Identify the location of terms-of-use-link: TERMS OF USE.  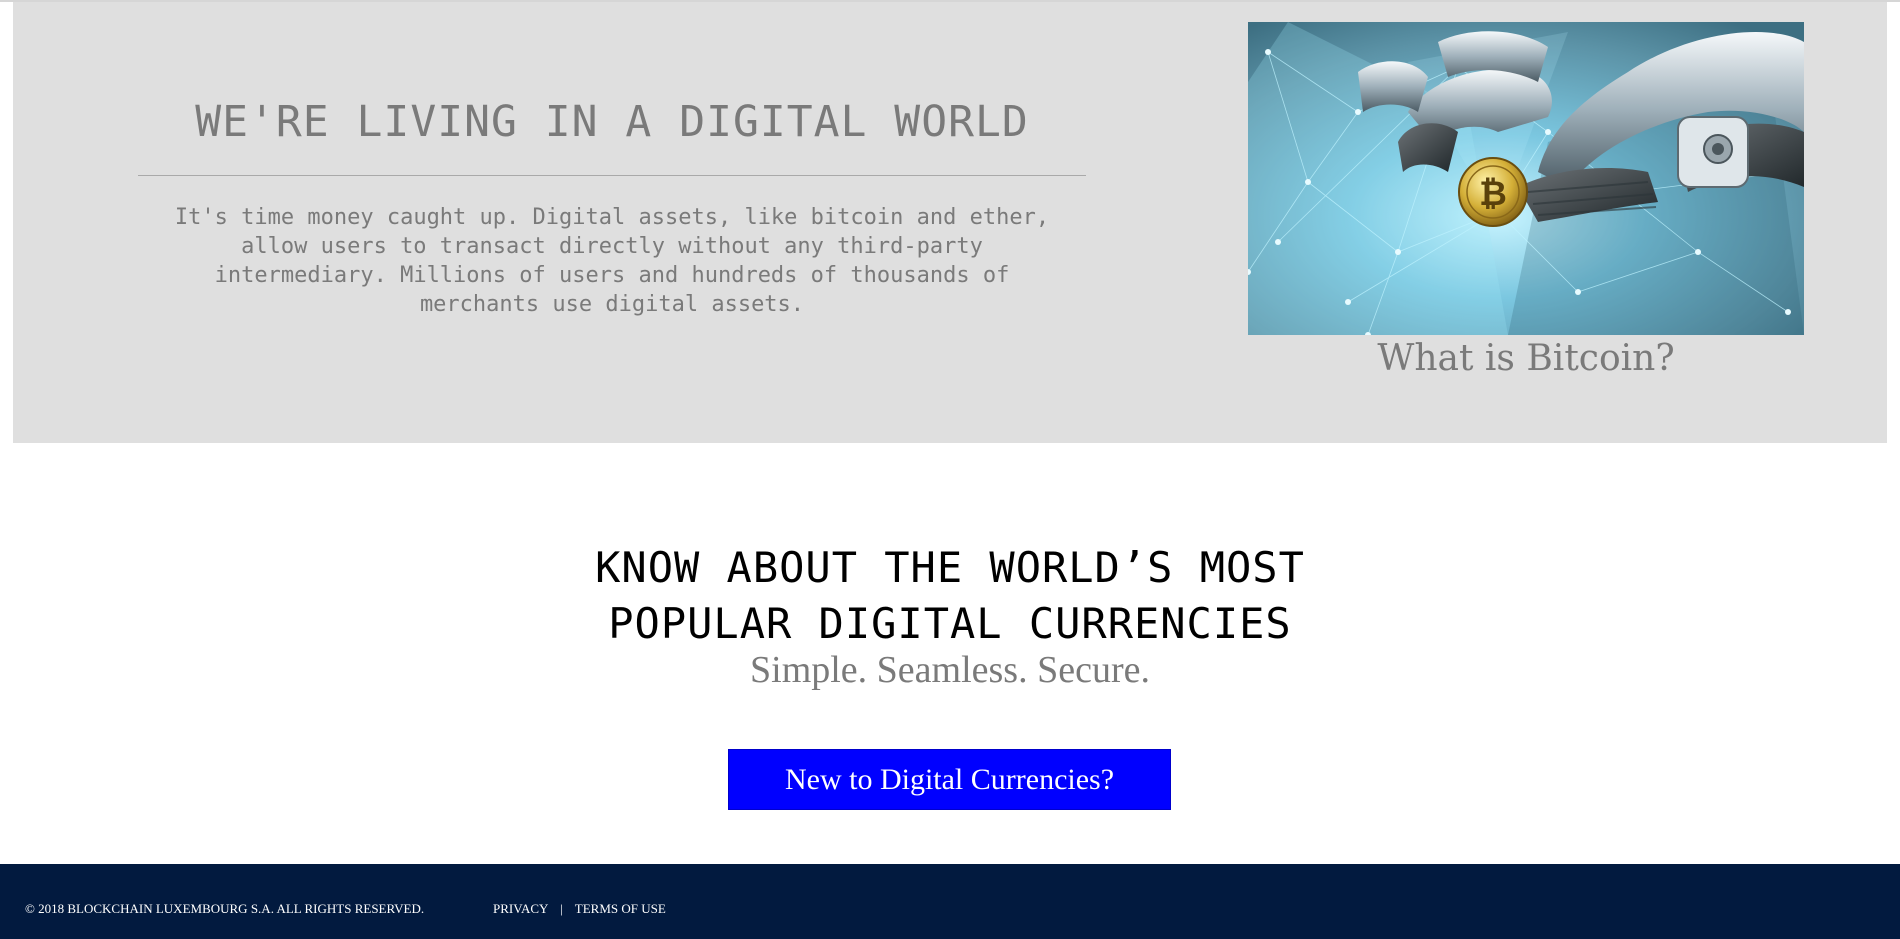
(620, 908).